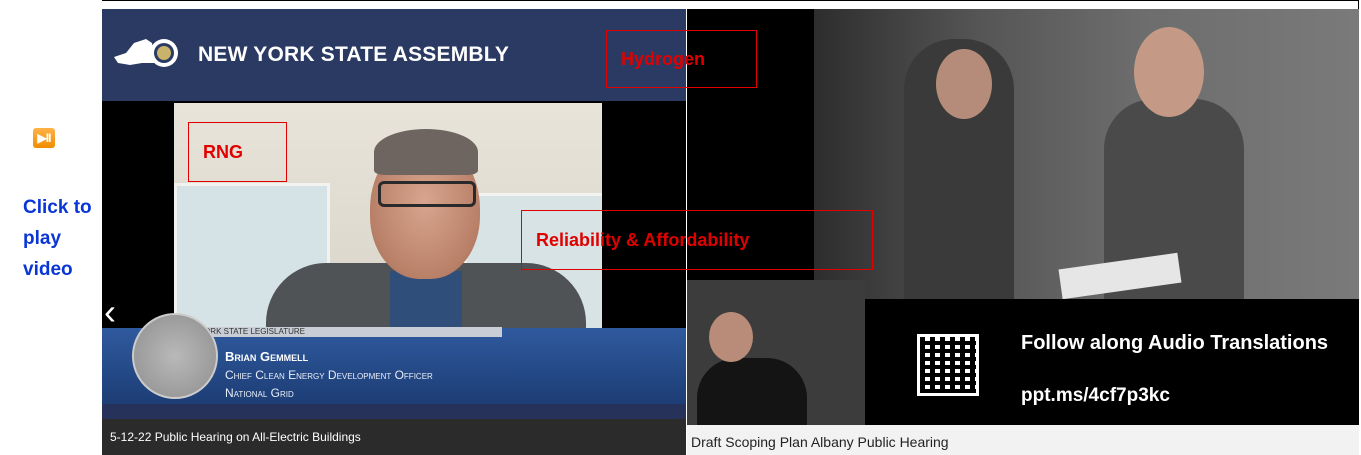 This screenshot has height=455, width=1361. I want to click on state-seal-icon, so click(175, 356).